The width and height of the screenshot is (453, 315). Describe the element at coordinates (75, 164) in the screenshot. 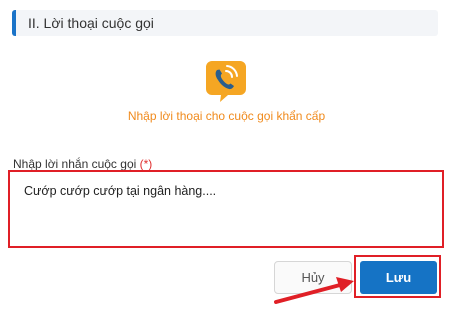

I see `message-field-label-text: Nhập lời nhắn cuộc gọi` at that location.